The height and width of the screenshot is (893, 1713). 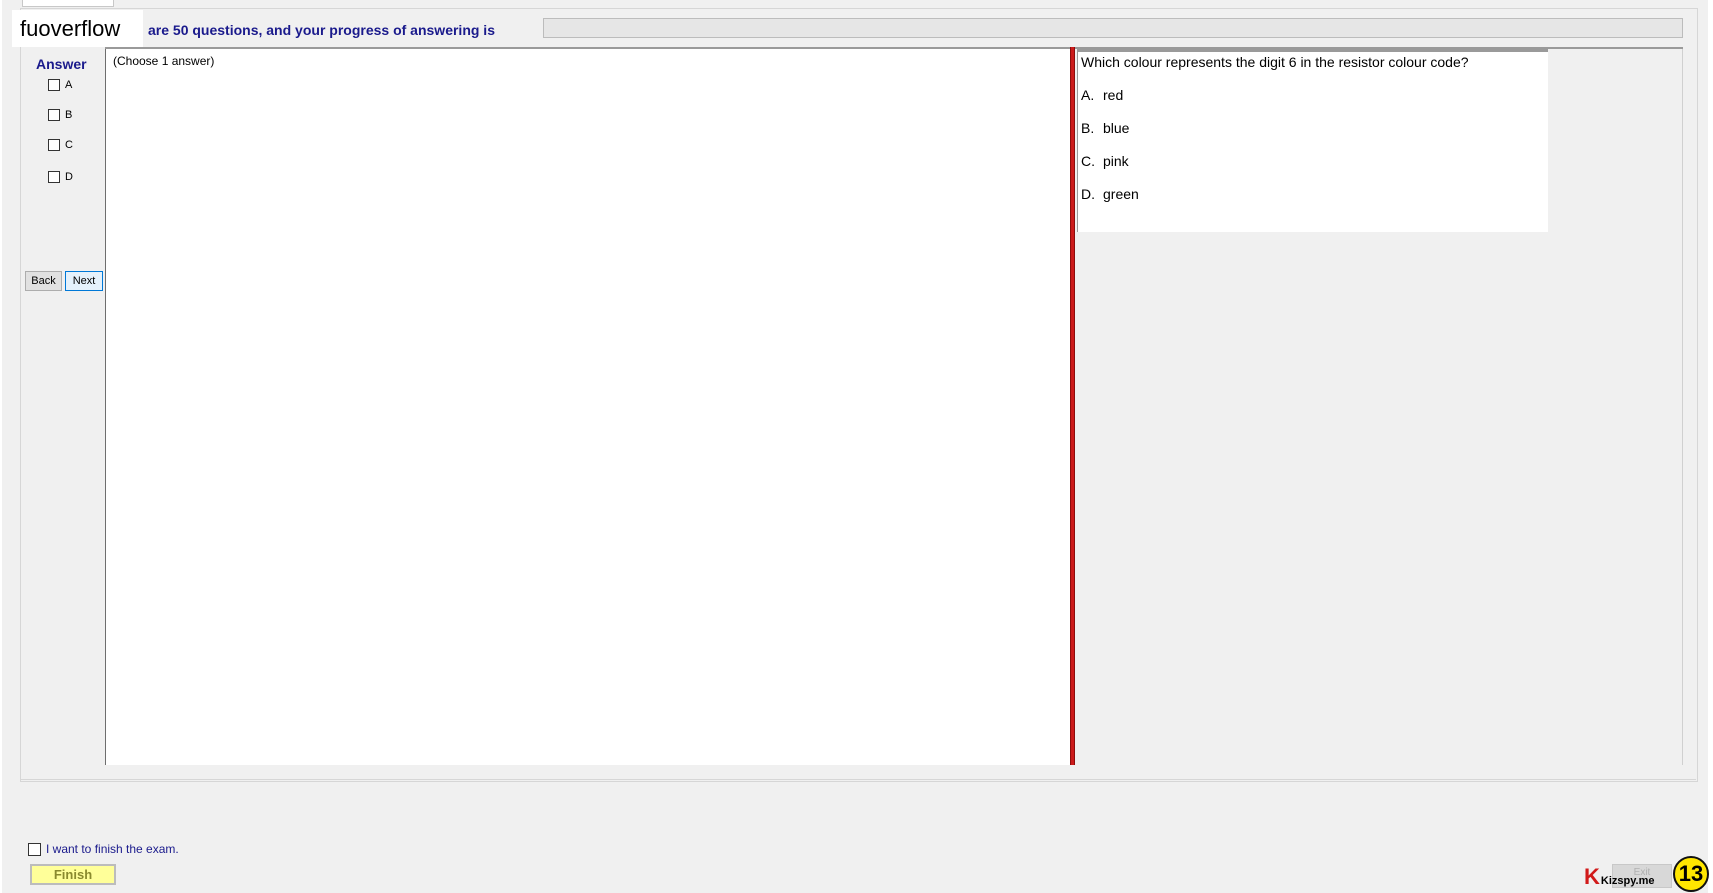 I want to click on choice-text: blue, so click(x=1116, y=128).